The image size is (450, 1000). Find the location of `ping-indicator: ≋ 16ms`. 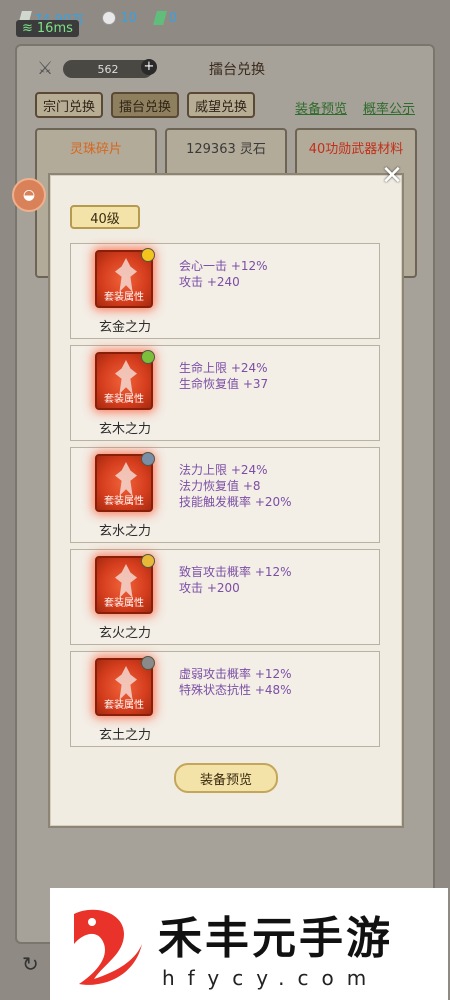

ping-indicator: ≋ 16ms is located at coordinates (47, 28).